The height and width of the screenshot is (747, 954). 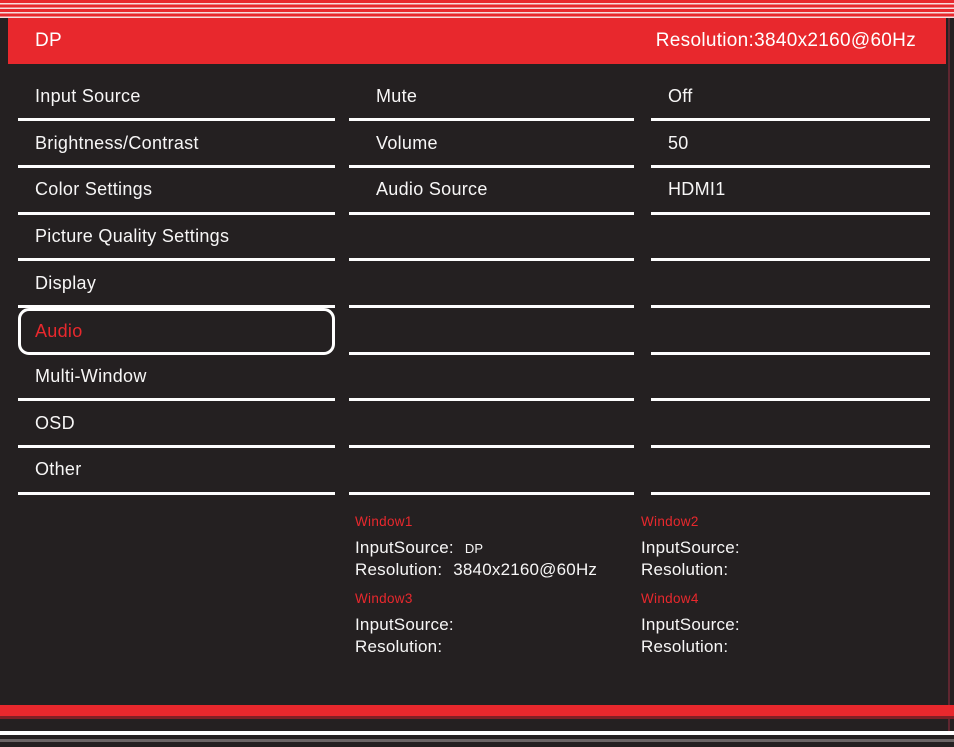 I want to click on setting-row-audio-source: Audio Source, so click(x=491, y=191).